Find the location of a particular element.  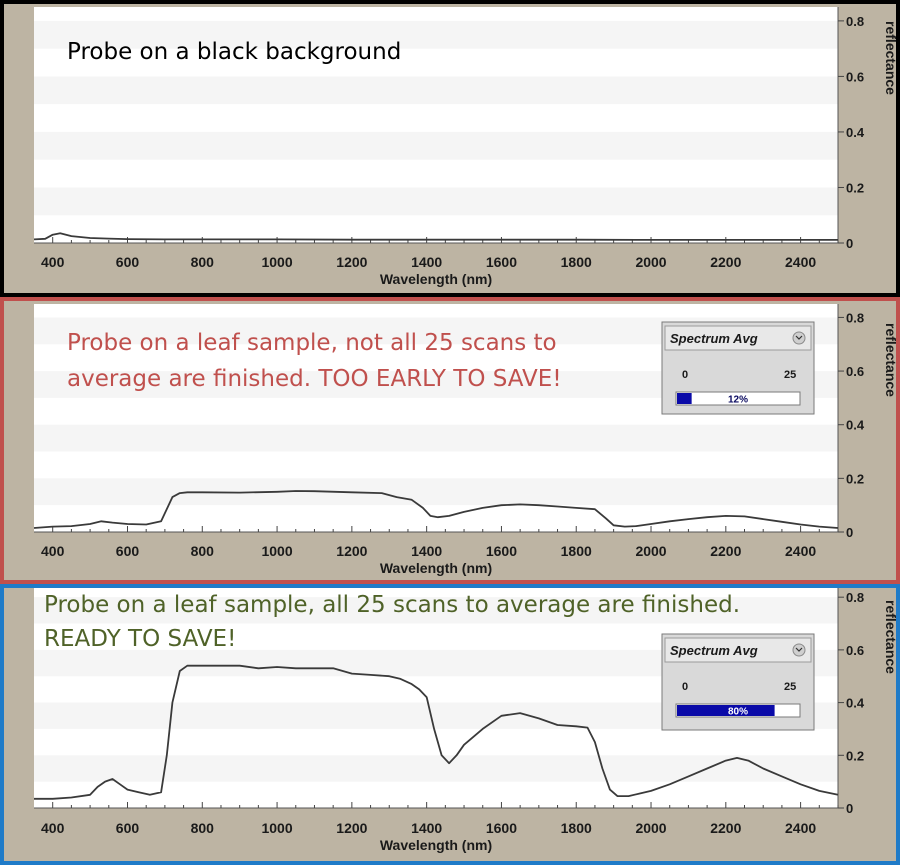

caption-line: average are finished. TOO EARLY TO SAVE! is located at coordinates (314, 379).